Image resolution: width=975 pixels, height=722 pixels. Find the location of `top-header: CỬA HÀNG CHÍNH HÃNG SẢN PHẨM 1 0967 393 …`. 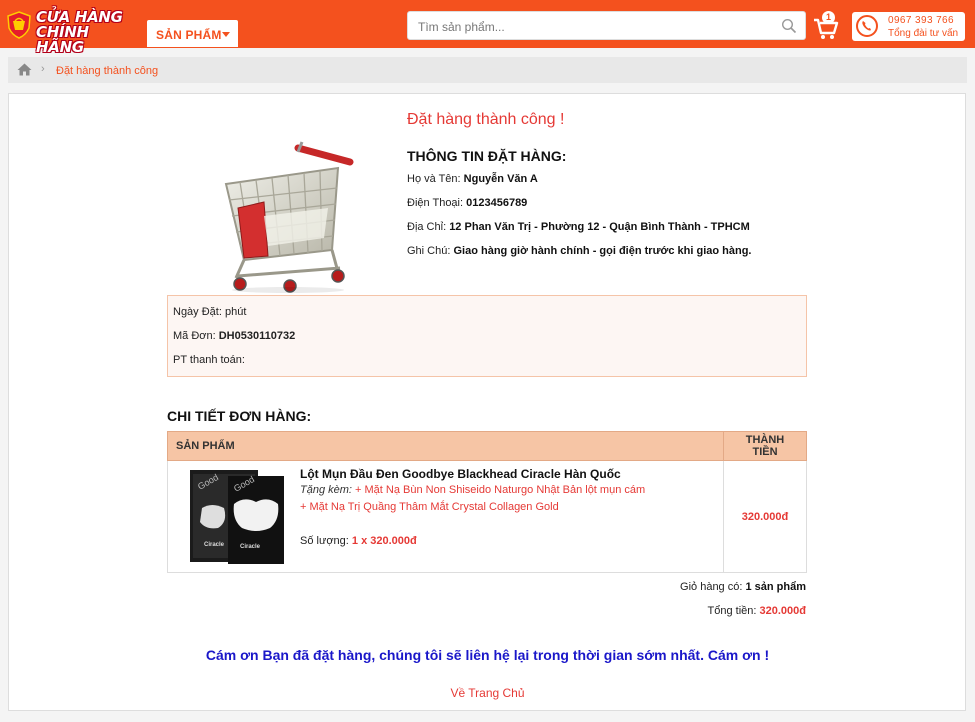

top-header: CỬA HÀNG CHÍNH HÃNG SẢN PHẨM 1 0967 393 … is located at coordinates (487, 27).